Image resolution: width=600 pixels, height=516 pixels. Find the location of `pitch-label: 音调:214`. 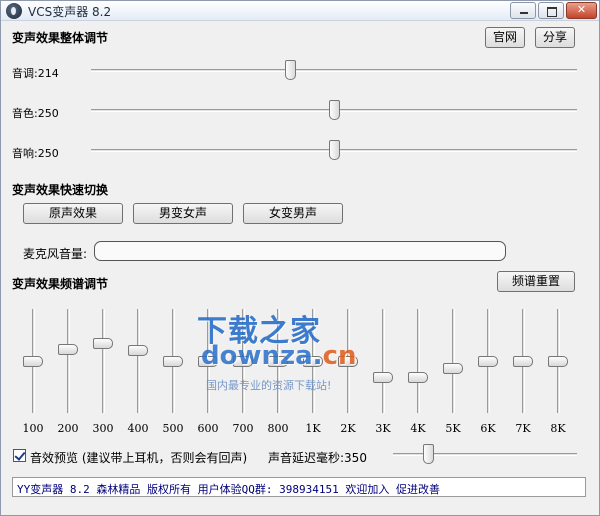

pitch-label: 音调:214 is located at coordinates (35, 73).